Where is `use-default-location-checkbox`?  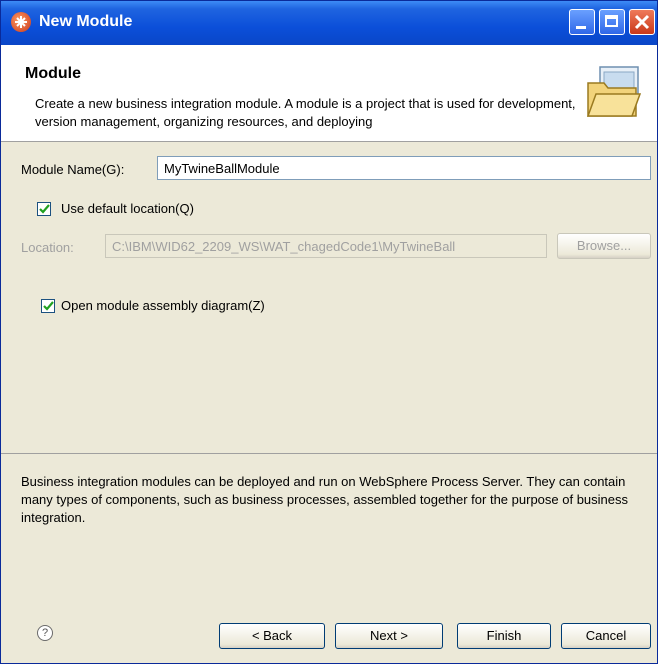 use-default-location-checkbox is located at coordinates (44, 209).